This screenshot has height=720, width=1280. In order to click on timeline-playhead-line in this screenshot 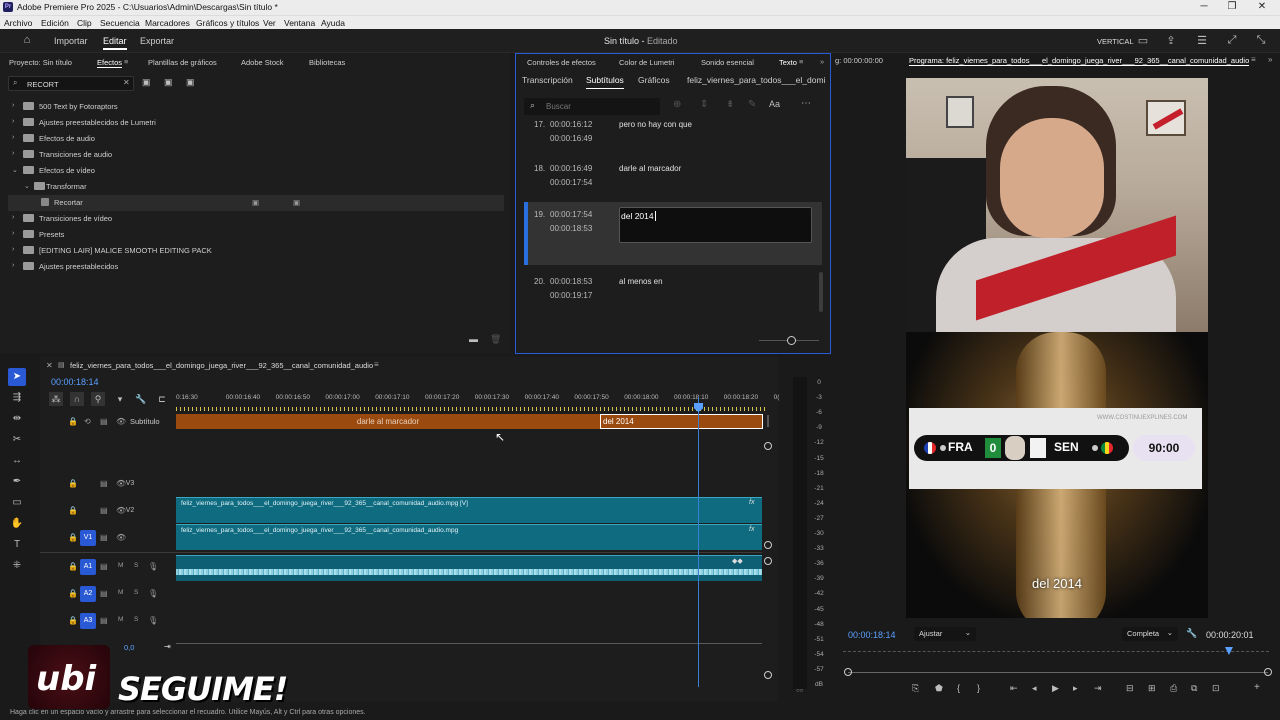, I will do `click(698, 542)`.